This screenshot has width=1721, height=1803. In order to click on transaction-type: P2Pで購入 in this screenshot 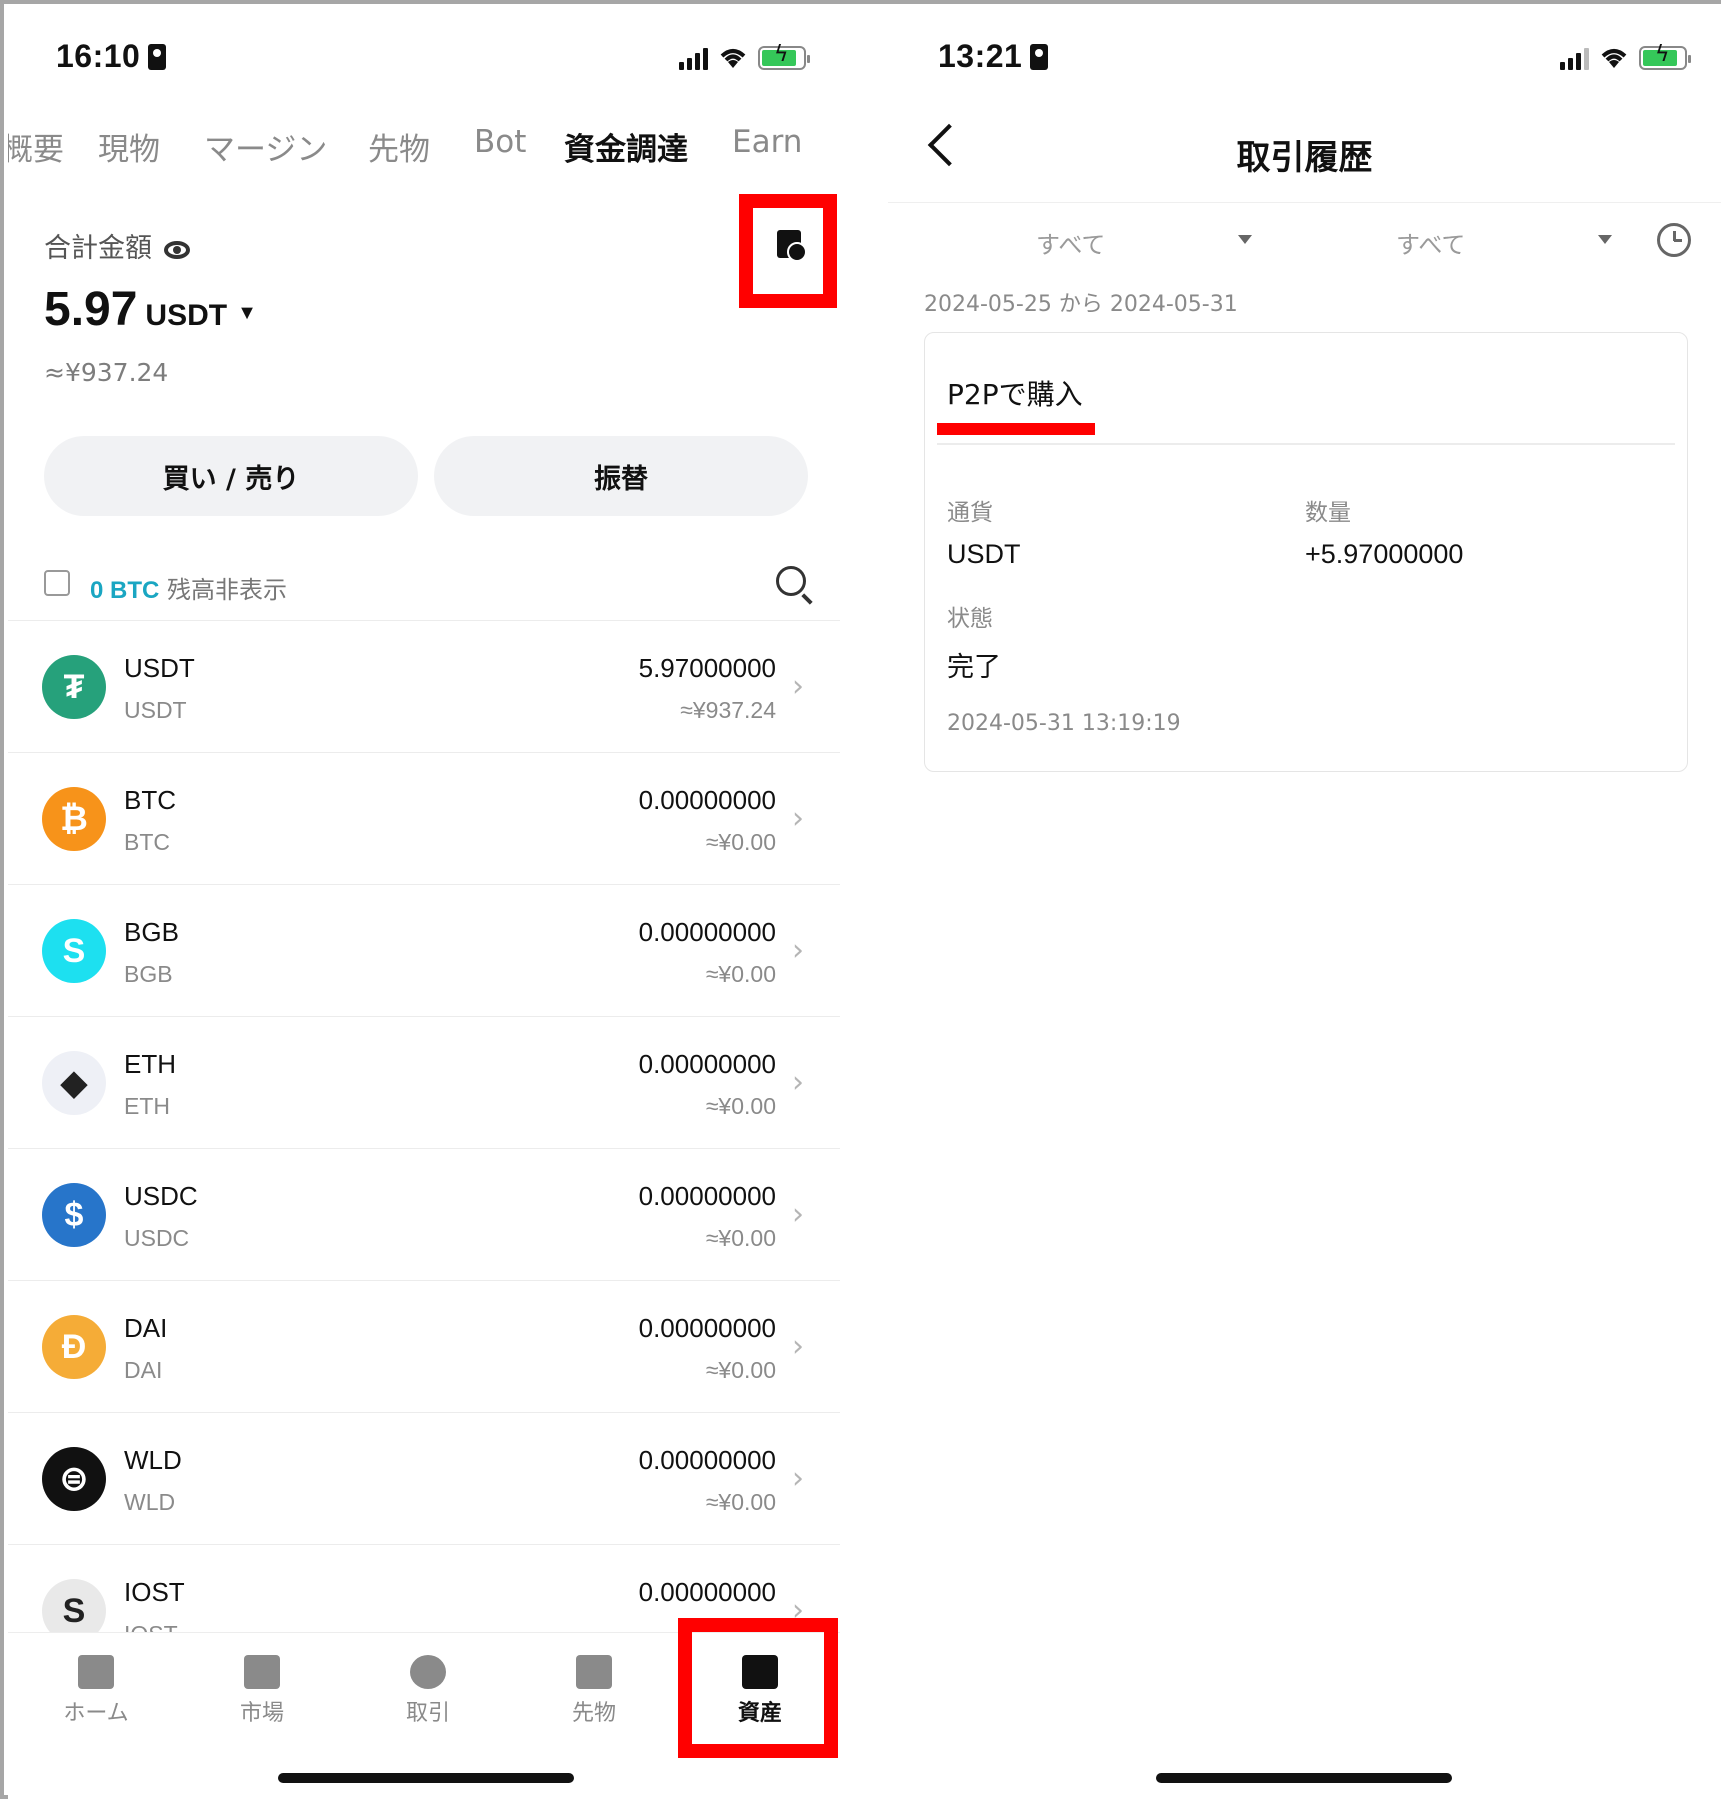, I will do `click(1015, 394)`.